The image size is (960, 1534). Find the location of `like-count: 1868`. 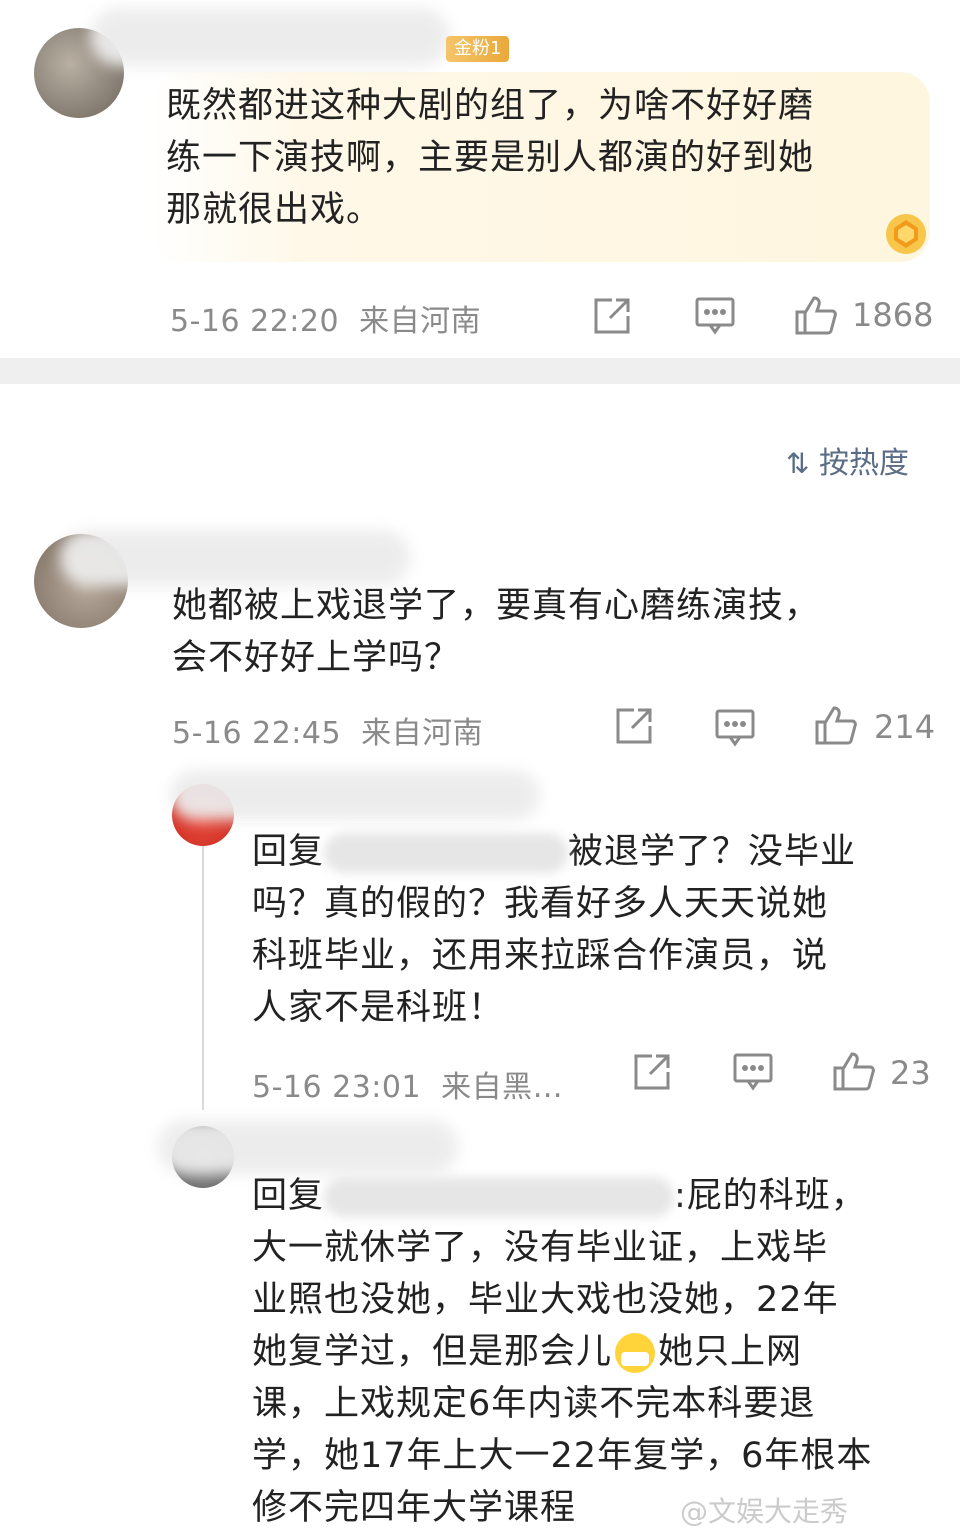

like-count: 1868 is located at coordinates (893, 315).